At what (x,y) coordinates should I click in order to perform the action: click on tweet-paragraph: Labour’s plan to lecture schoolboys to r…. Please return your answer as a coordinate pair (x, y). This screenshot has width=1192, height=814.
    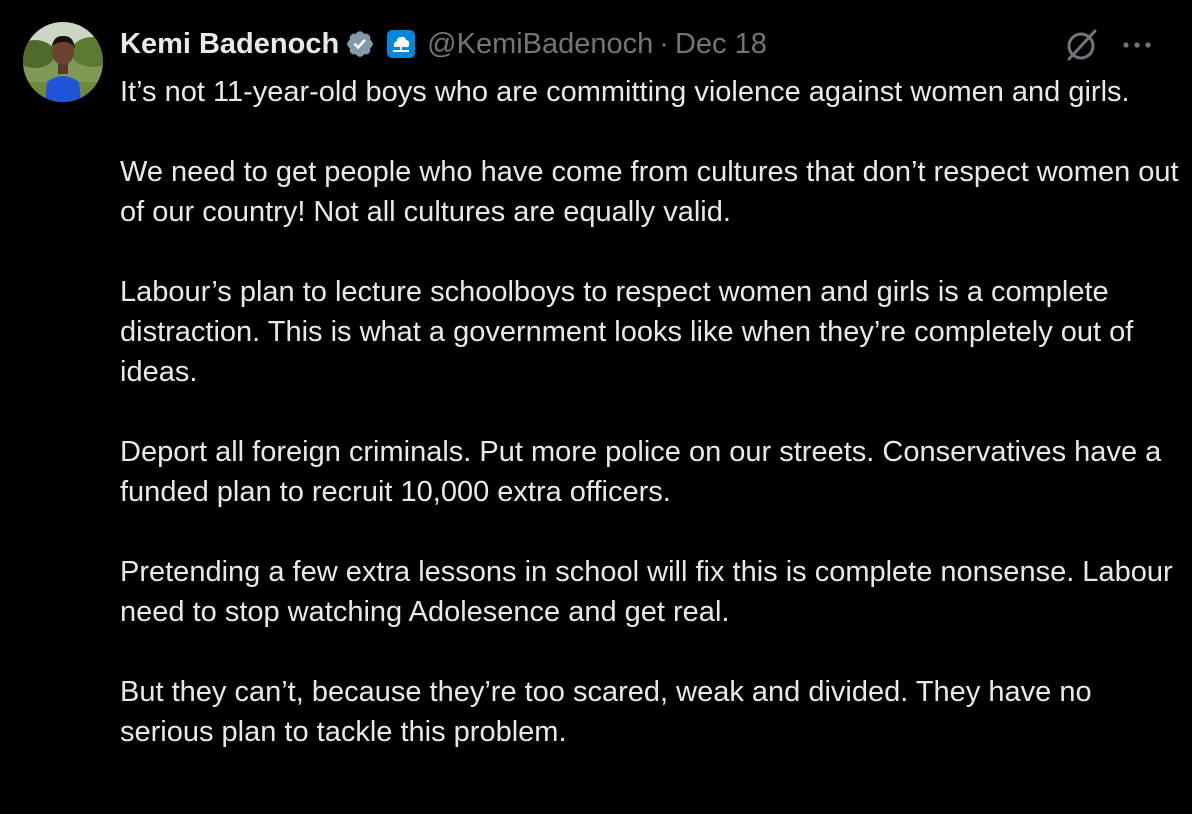
    Looking at the image, I should click on (627, 332).